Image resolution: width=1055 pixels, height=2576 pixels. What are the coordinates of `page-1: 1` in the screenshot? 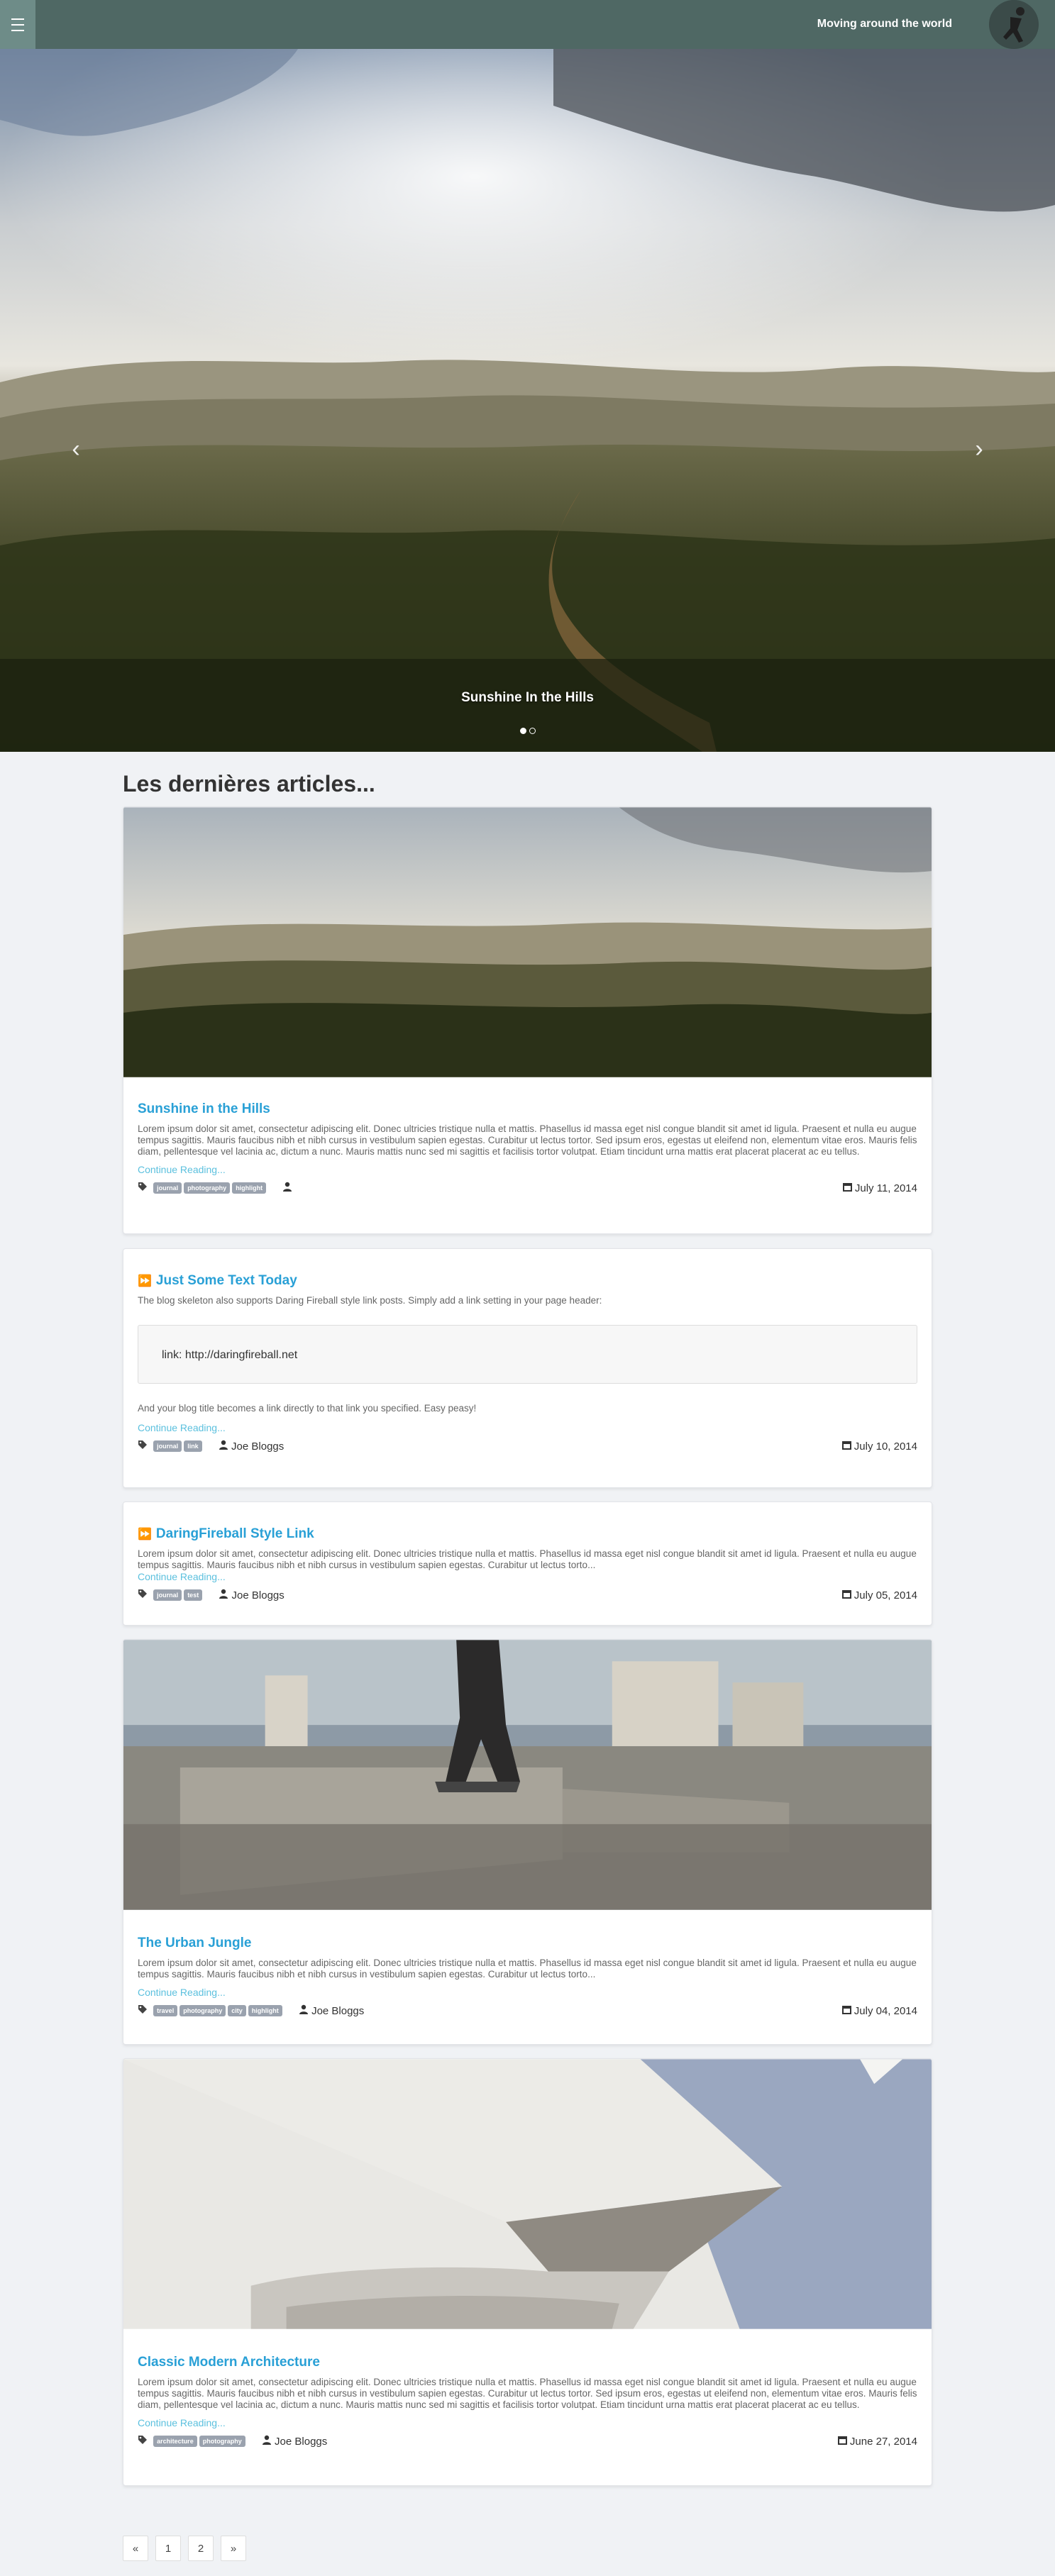 It's located at (168, 2548).